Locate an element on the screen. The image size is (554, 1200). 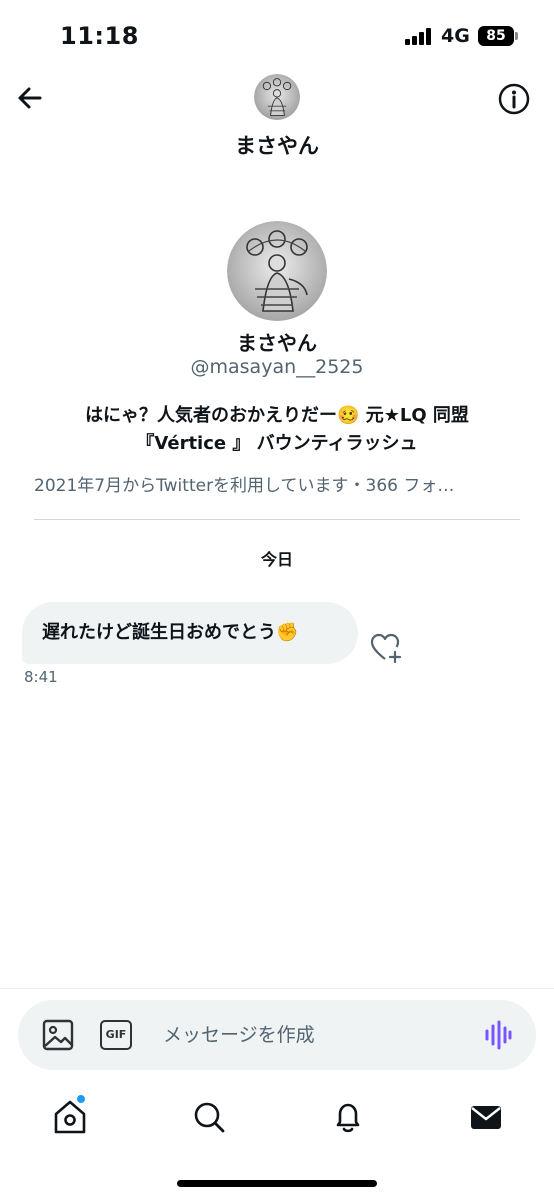
profile-handle: @masayan__2525 is located at coordinates (277, 367).